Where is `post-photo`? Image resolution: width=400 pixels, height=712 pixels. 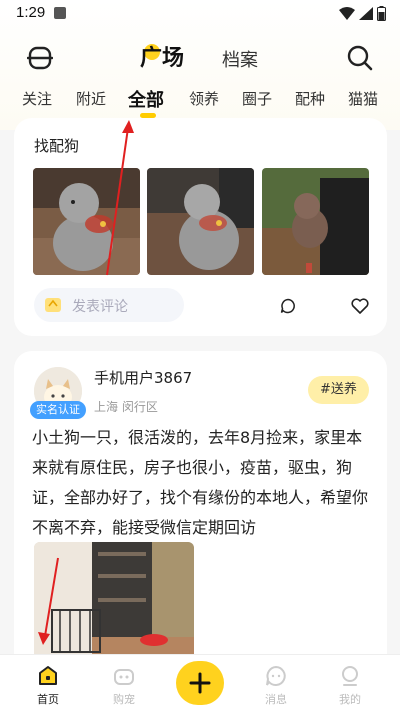
post-photo is located at coordinates (114, 606).